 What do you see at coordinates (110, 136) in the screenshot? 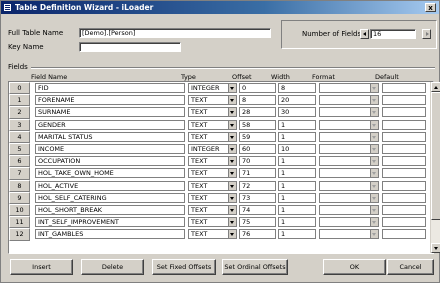
I see `field-name-cell: MARITAL STATUS` at bounding box center [110, 136].